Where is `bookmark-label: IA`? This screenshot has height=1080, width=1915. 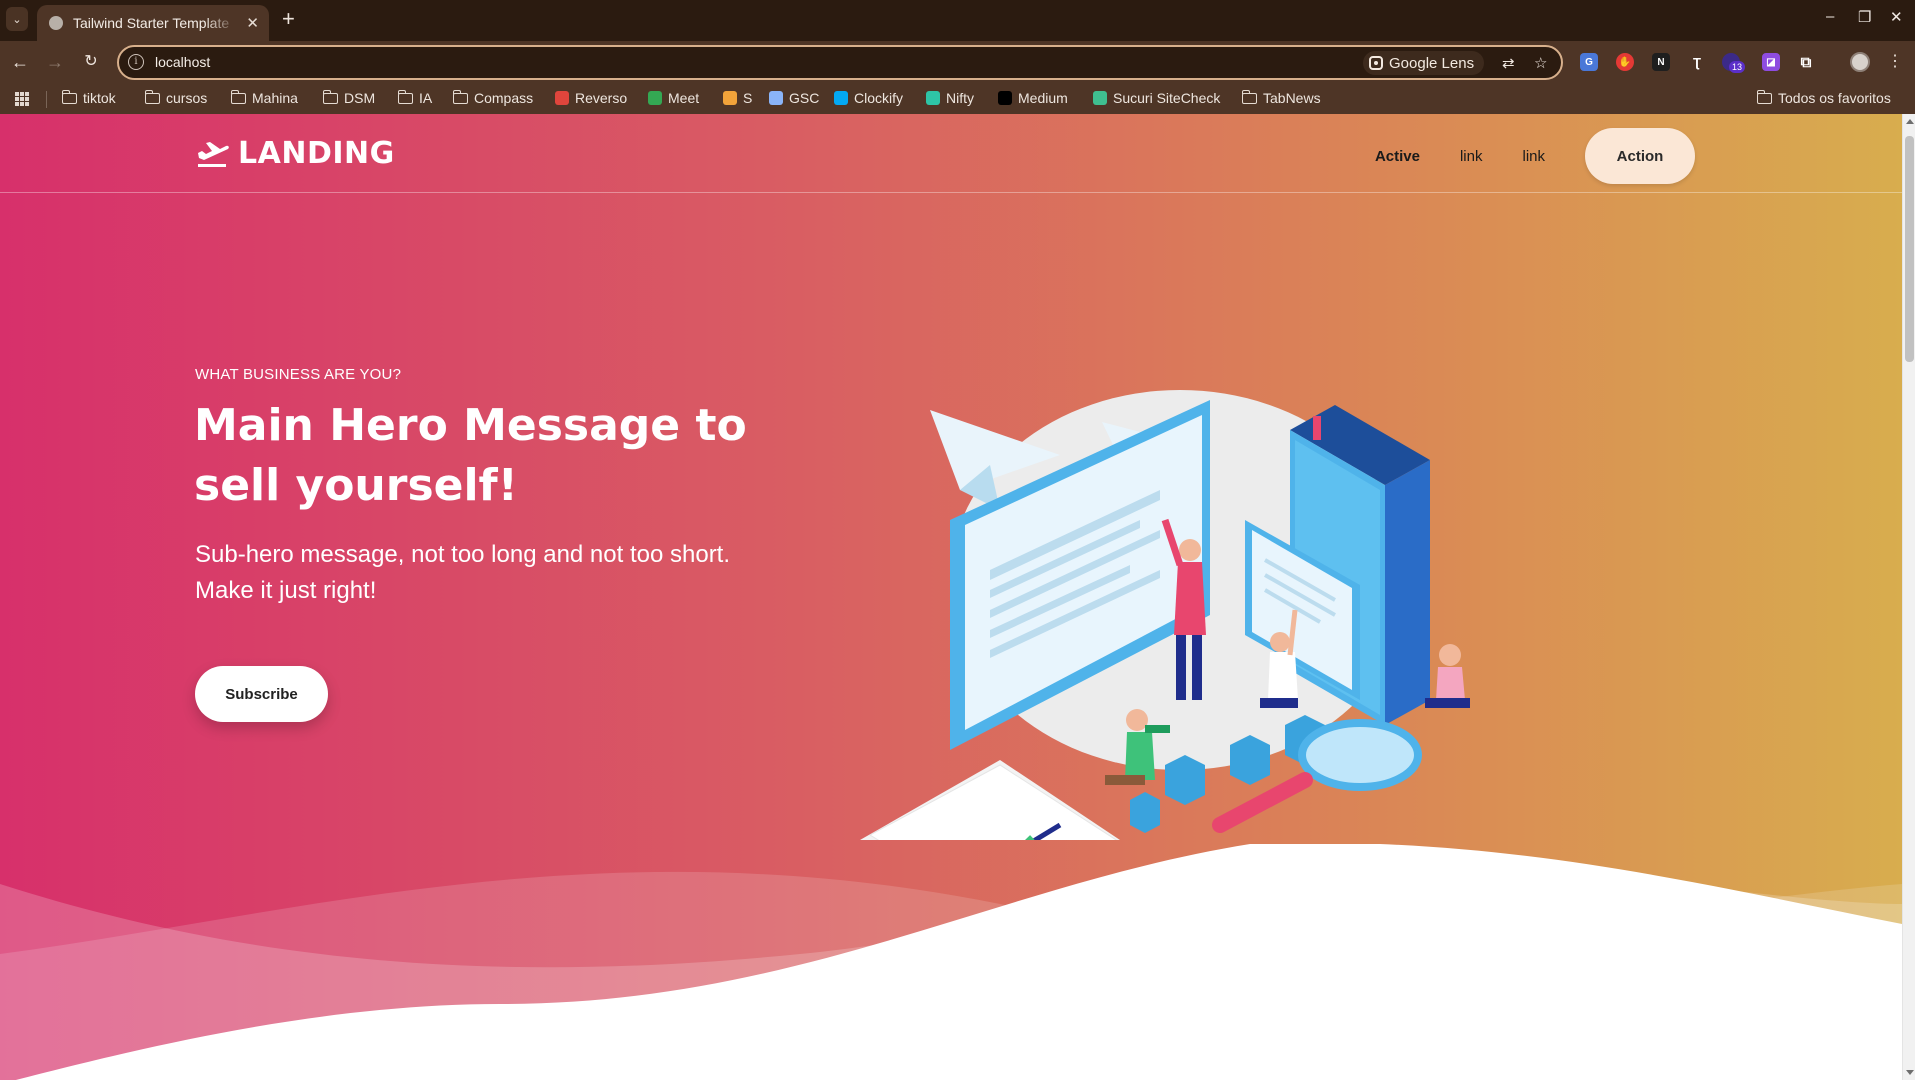 bookmark-label: IA is located at coordinates (426, 98).